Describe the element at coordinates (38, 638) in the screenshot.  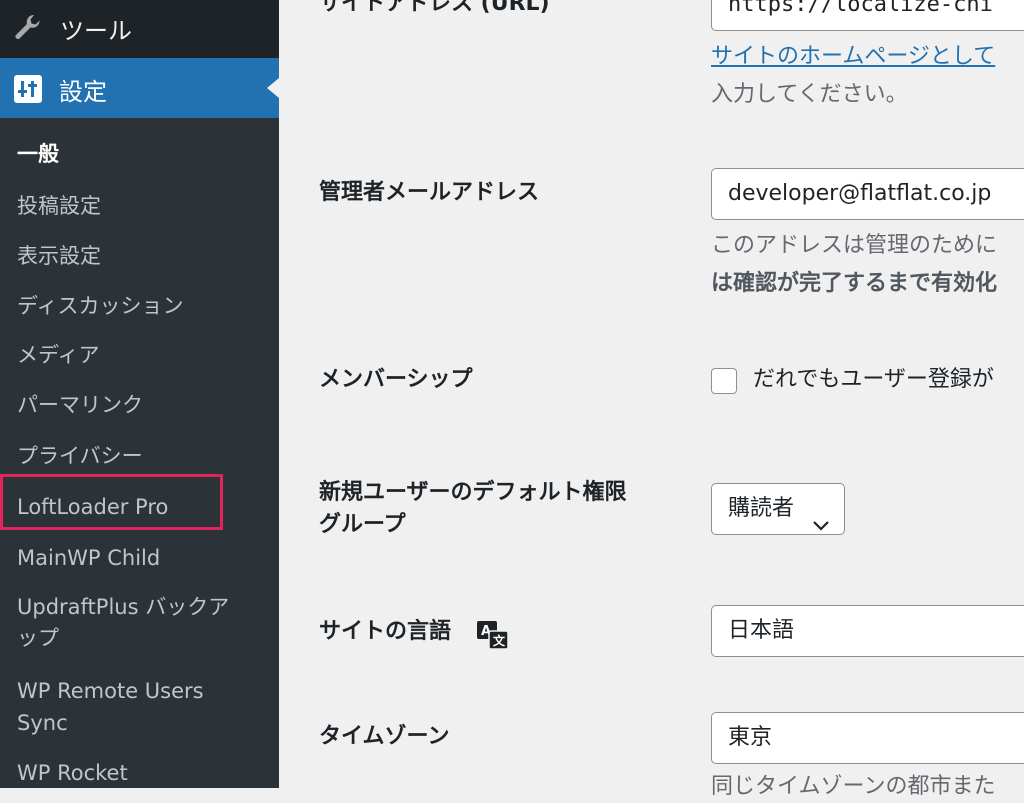
I see `submenu-updraftplus-line2: ップ` at that location.